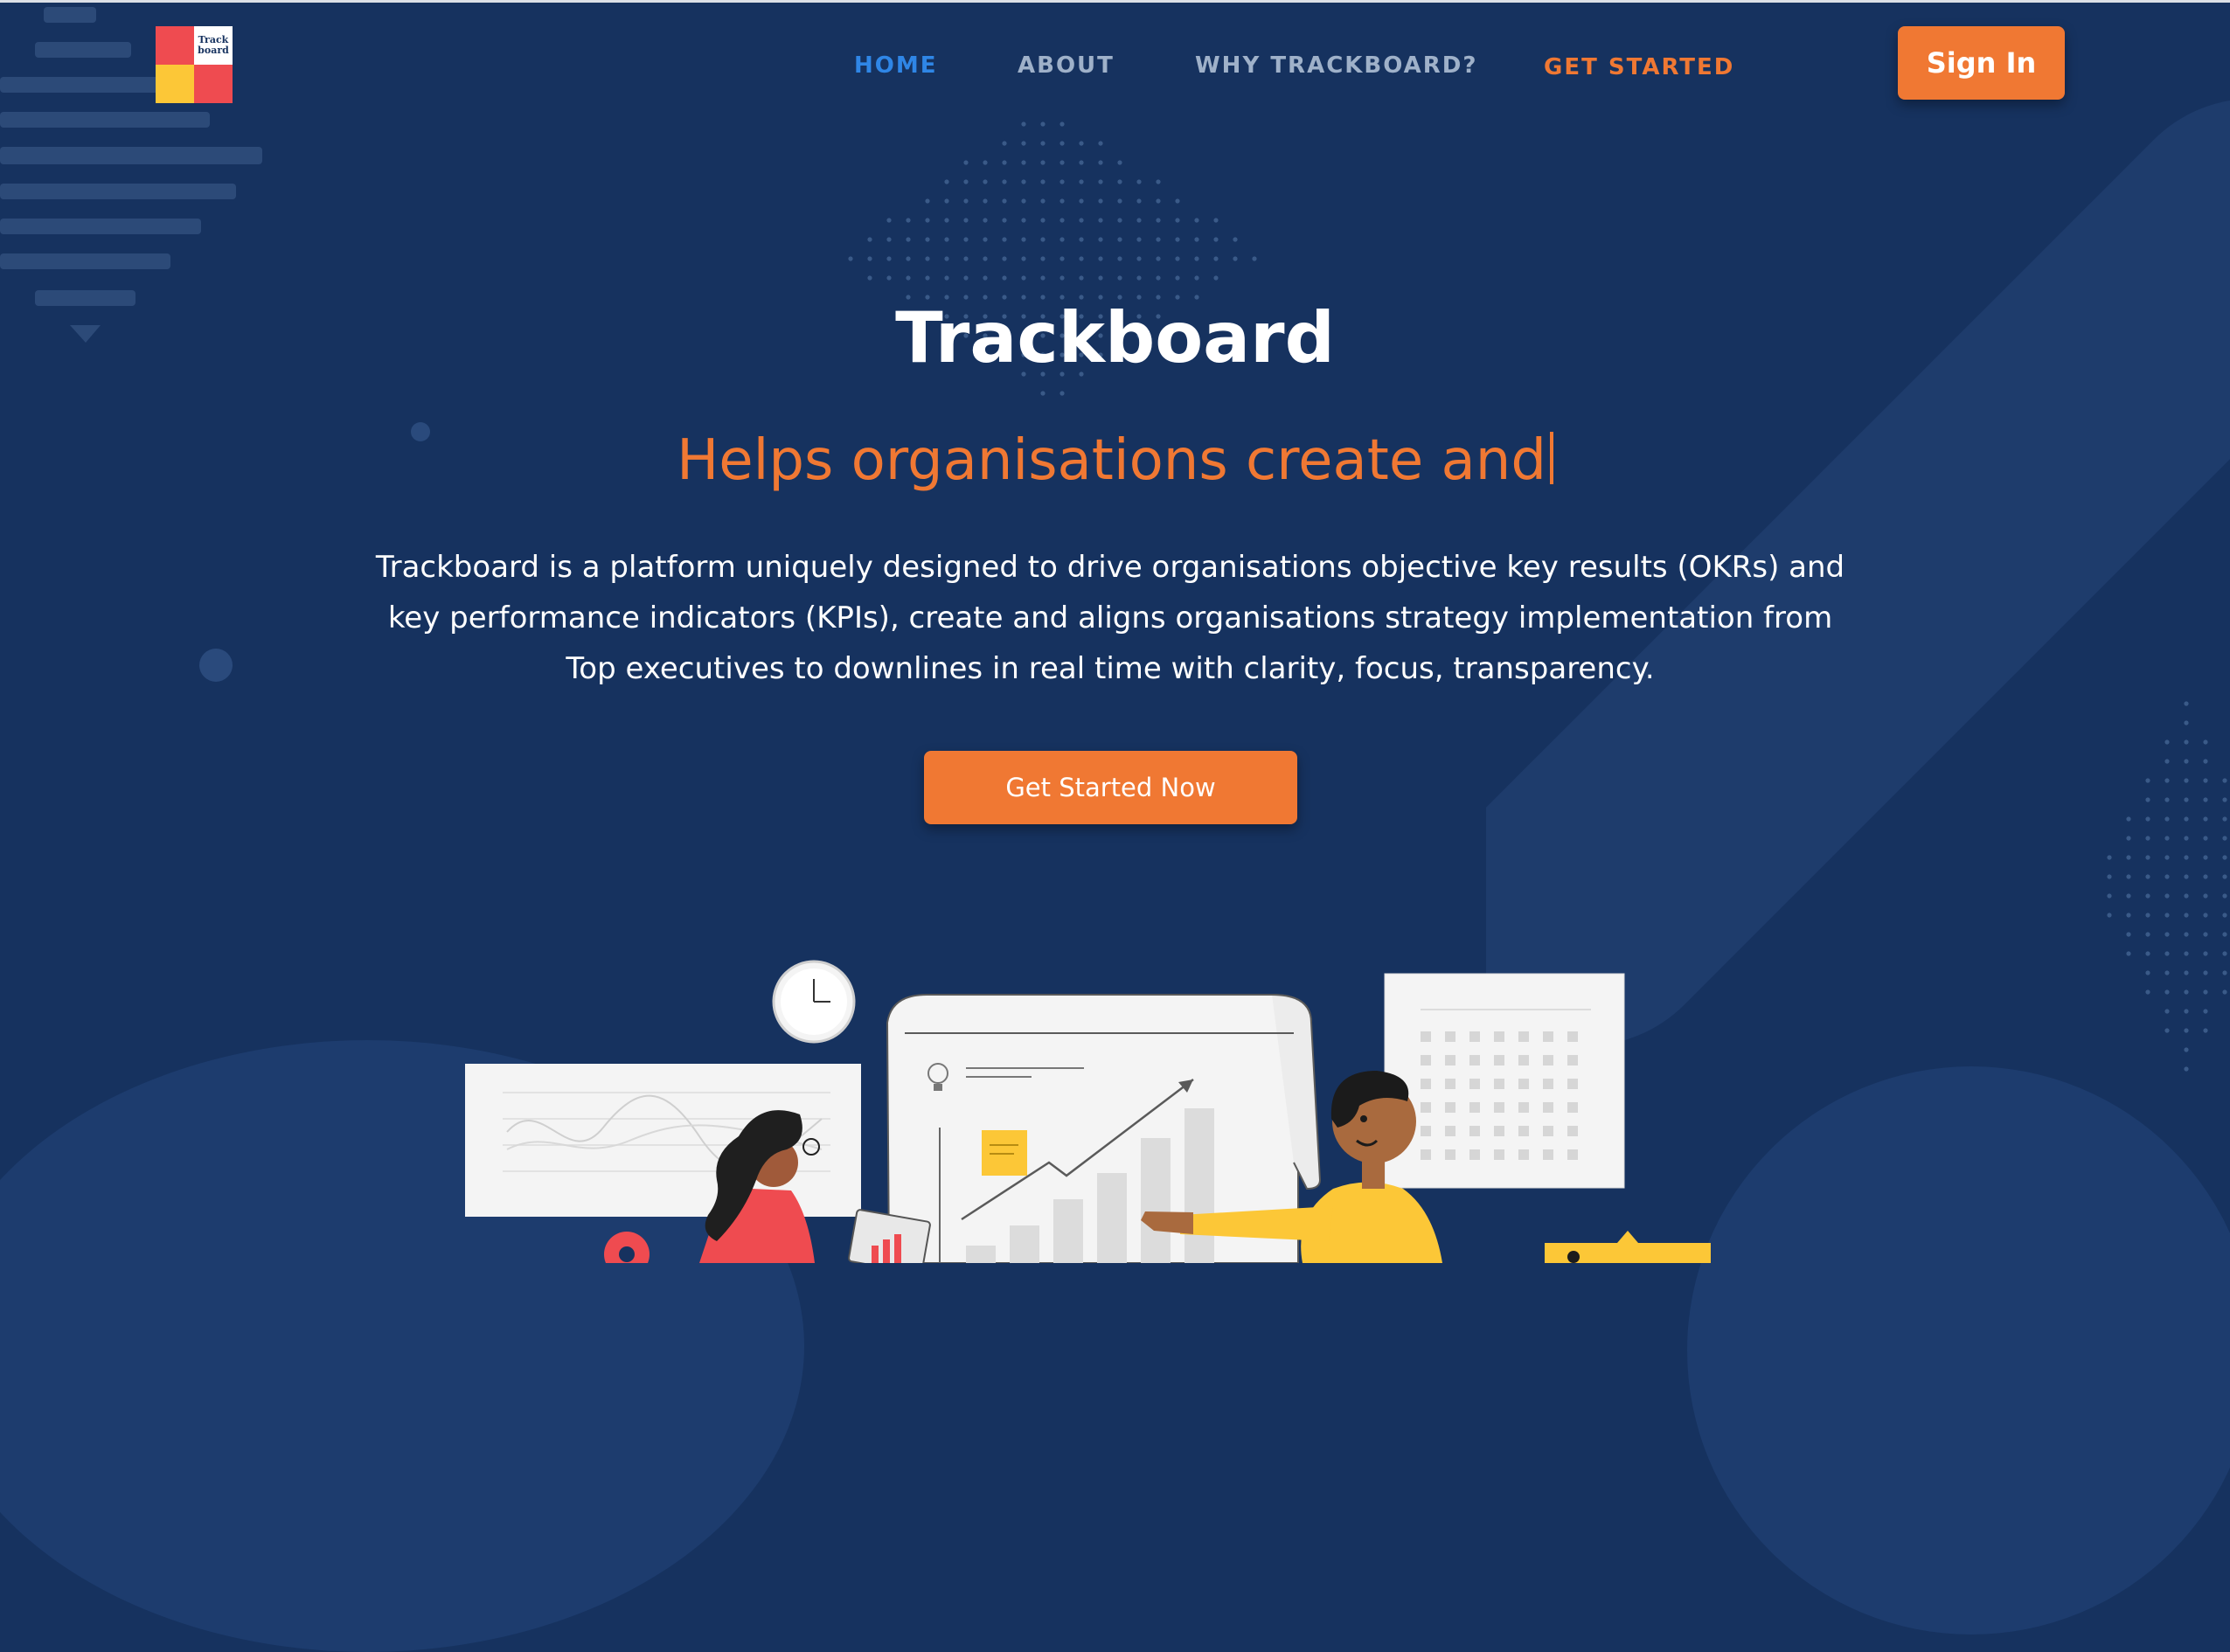 Image resolution: width=2230 pixels, height=1652 pixels. Describe the element at coordinates (1115, 461) in the screenshot. I see `hero-typed-subtitle: Helps organisations create and` at that location.